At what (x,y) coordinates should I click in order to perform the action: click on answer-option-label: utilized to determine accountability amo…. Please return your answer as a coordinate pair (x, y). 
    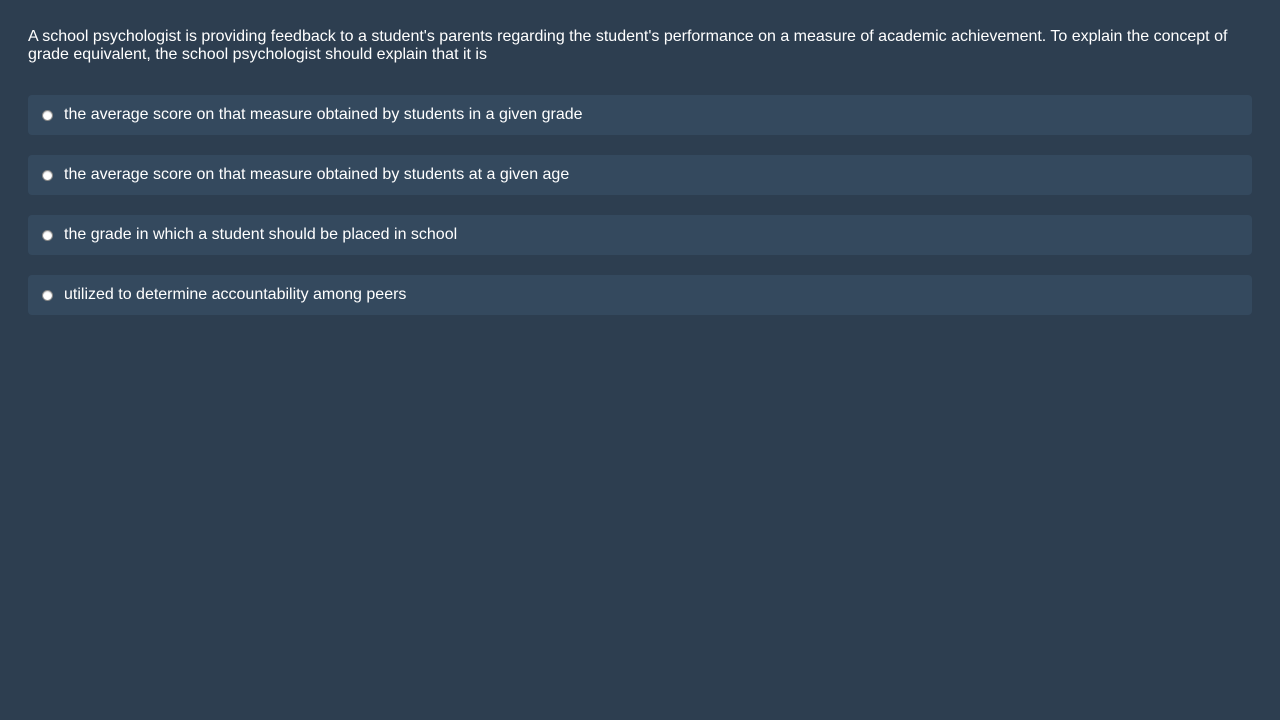
    Looking at the image, I should click on (235, 294).